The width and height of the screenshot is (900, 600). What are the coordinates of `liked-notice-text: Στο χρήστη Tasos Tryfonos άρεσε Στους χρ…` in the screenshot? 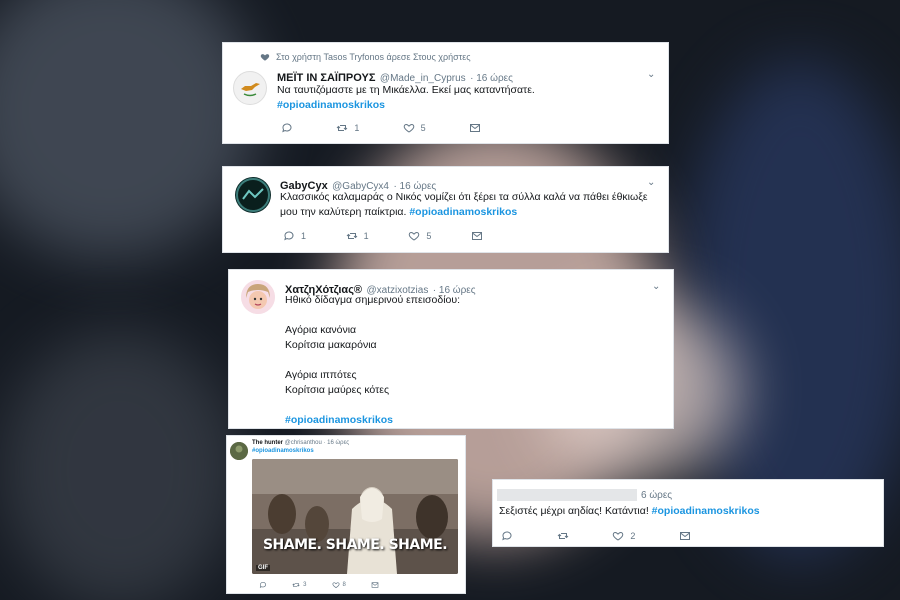 It's located at (373, 57).